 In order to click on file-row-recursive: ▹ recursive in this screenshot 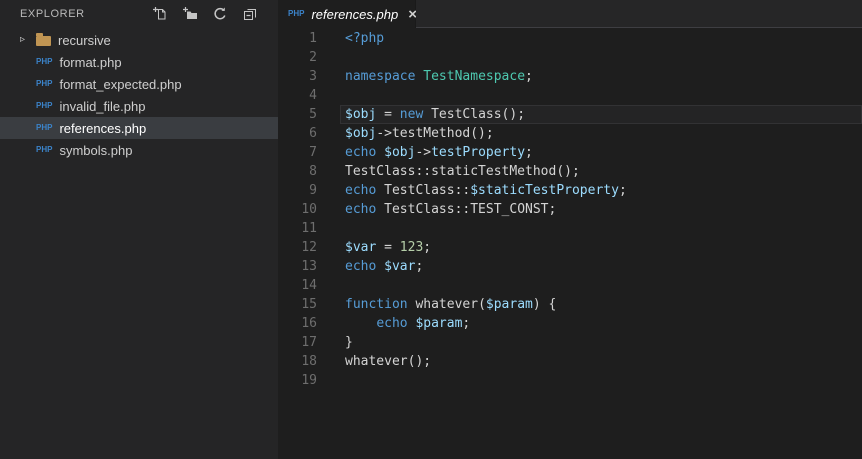, I will do `click(139, 40)`.